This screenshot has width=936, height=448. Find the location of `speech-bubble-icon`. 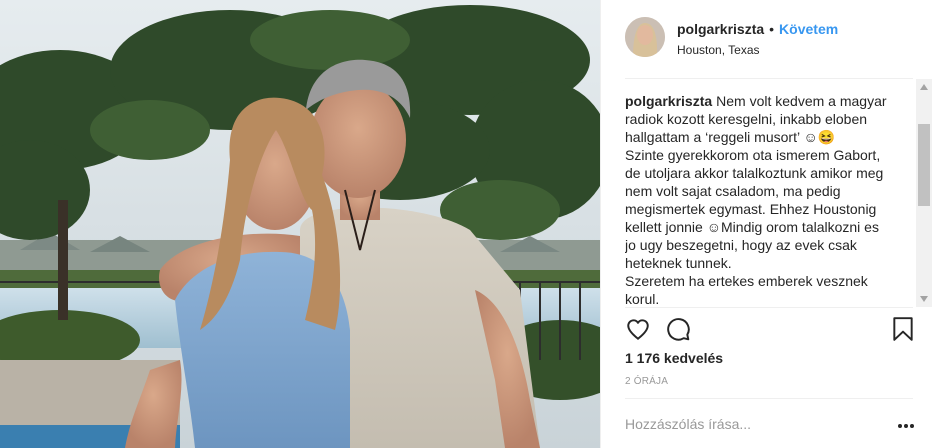

speech-bubble-icon is located at coordinates (678, 330).